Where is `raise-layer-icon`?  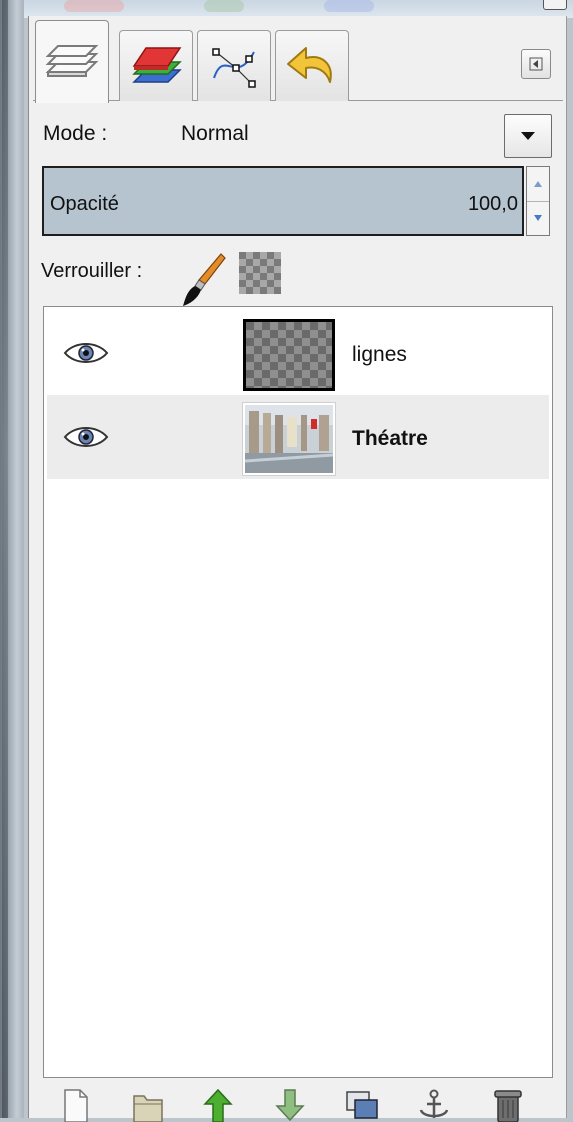 raise-layer-icon is located at coordinates (218, 1105).